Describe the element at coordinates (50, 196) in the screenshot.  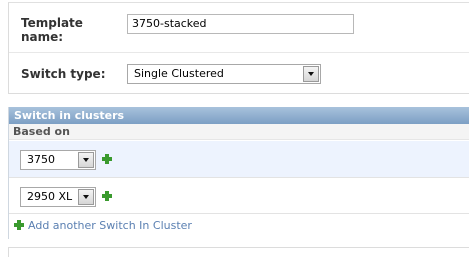
I see `based-on-value: 2950 XL` at that location.